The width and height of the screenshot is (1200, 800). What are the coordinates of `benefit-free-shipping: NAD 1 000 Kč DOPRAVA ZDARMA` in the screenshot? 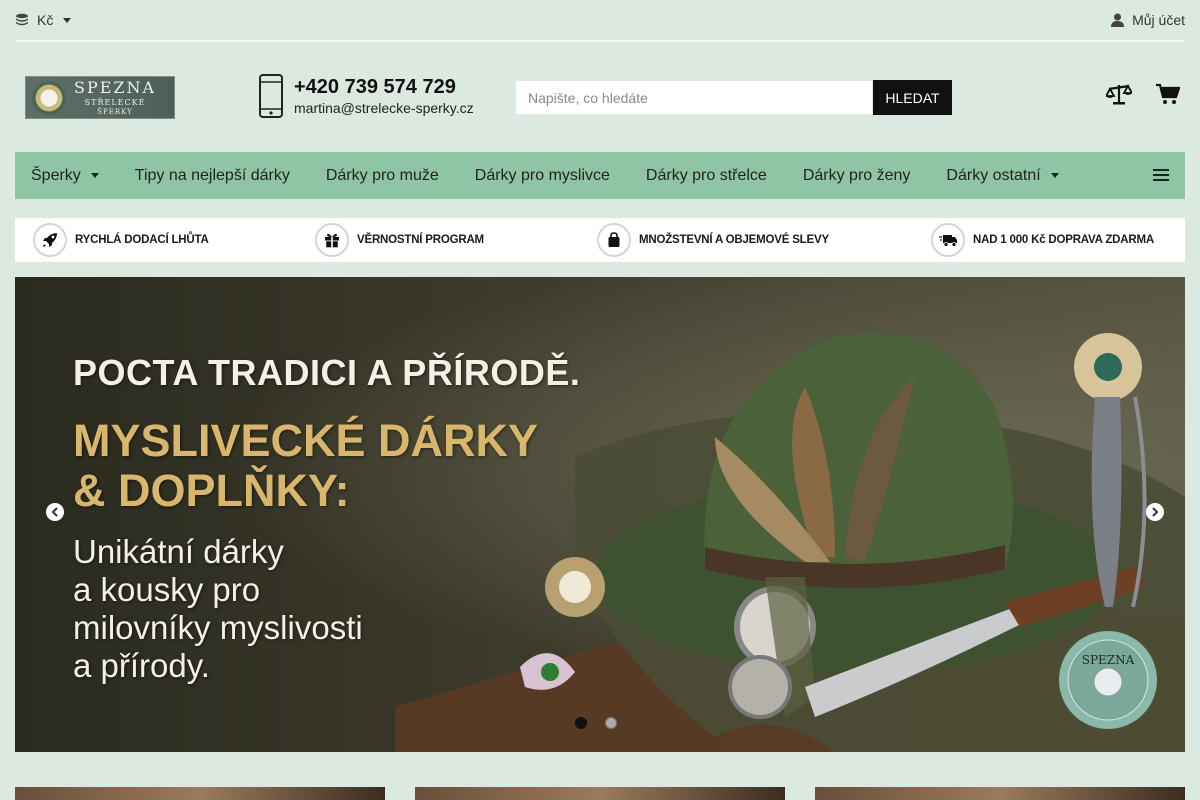 It's located at (1042, 240).